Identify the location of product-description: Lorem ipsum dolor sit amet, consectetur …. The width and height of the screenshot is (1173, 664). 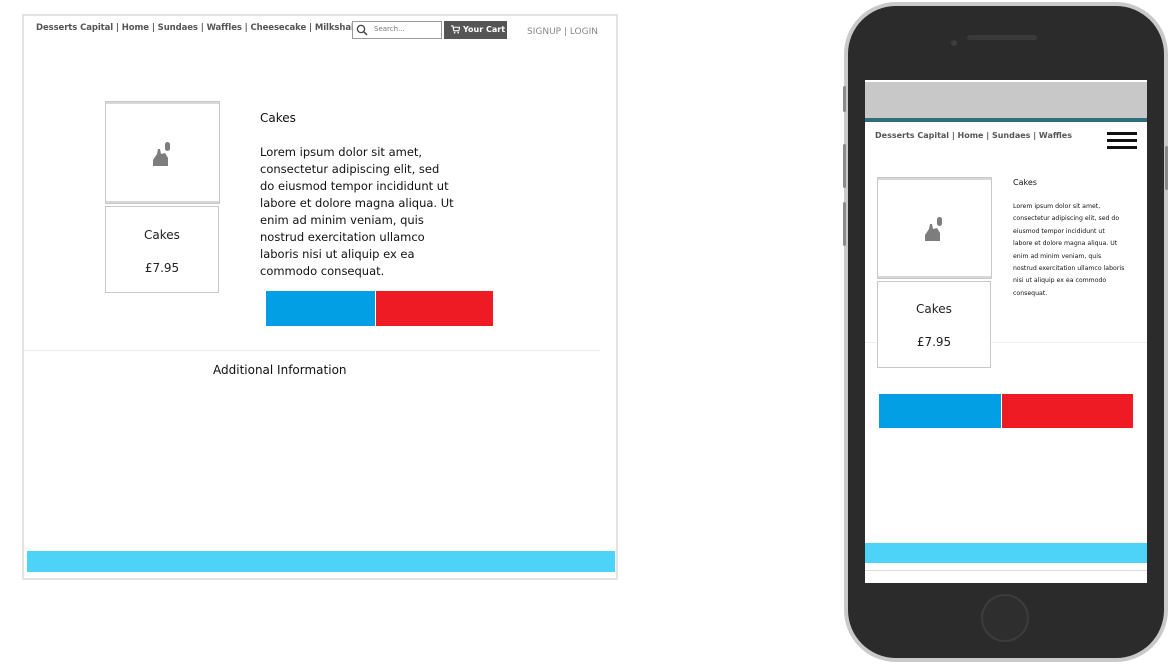
(357, 211).